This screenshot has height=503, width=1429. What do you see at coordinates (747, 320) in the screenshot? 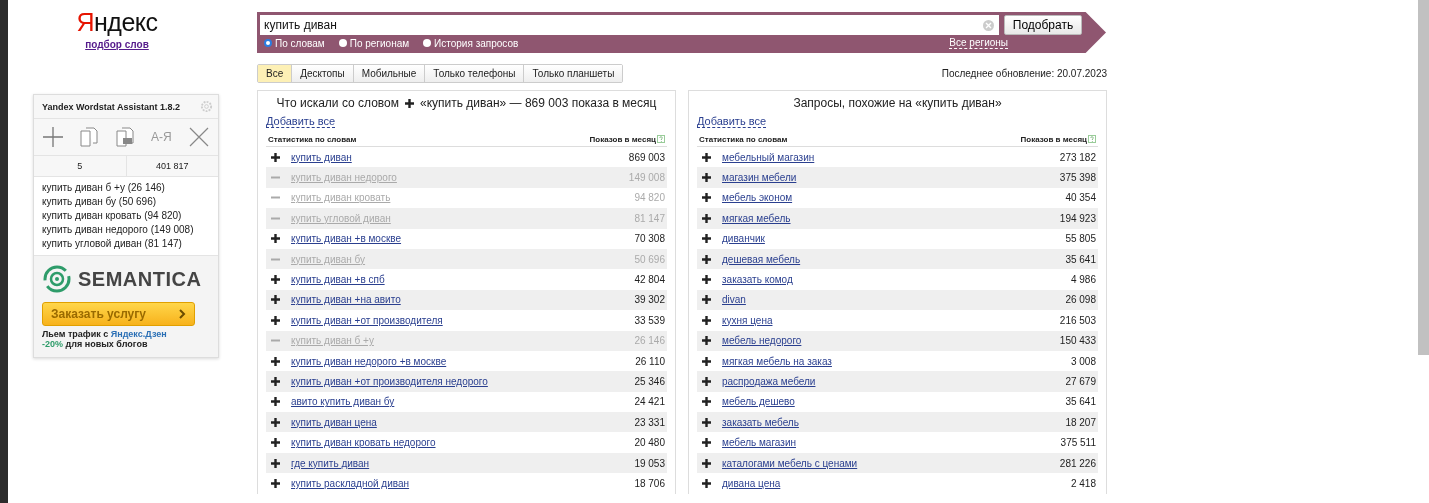
I see `phrase-link: кухня цена` at bounding box center [747, 320].